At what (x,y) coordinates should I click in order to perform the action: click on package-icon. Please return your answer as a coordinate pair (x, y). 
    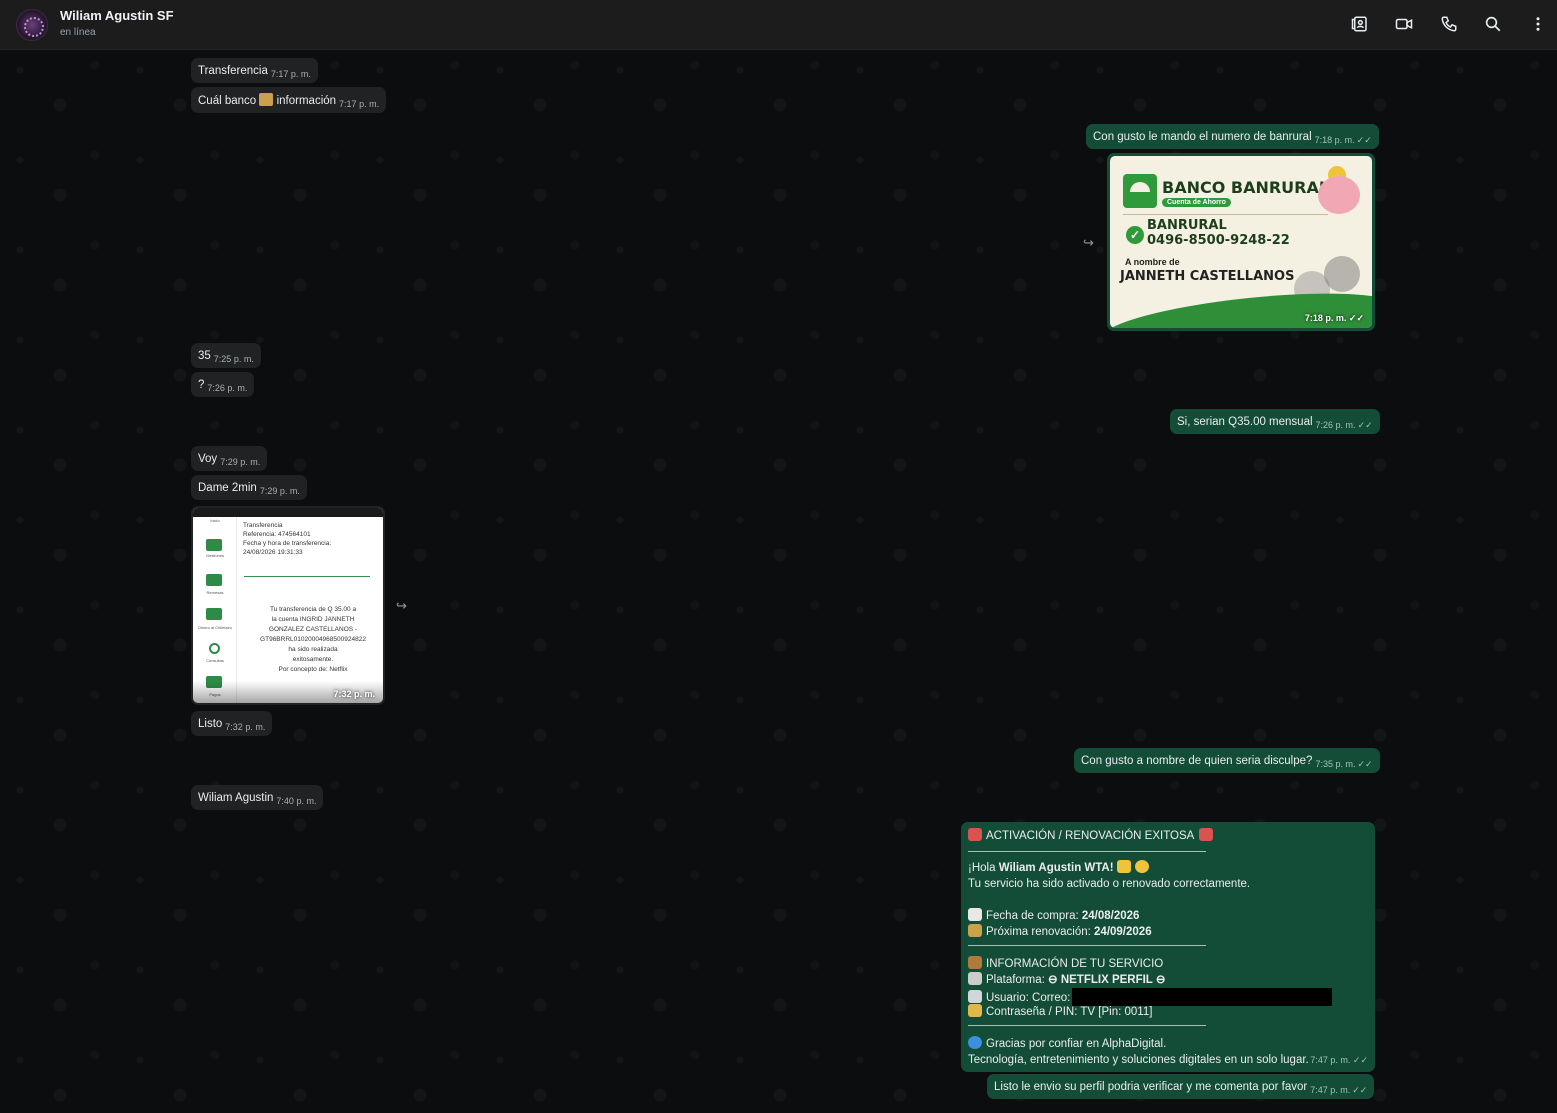
    Looking at the image, I should click on (975, 962).